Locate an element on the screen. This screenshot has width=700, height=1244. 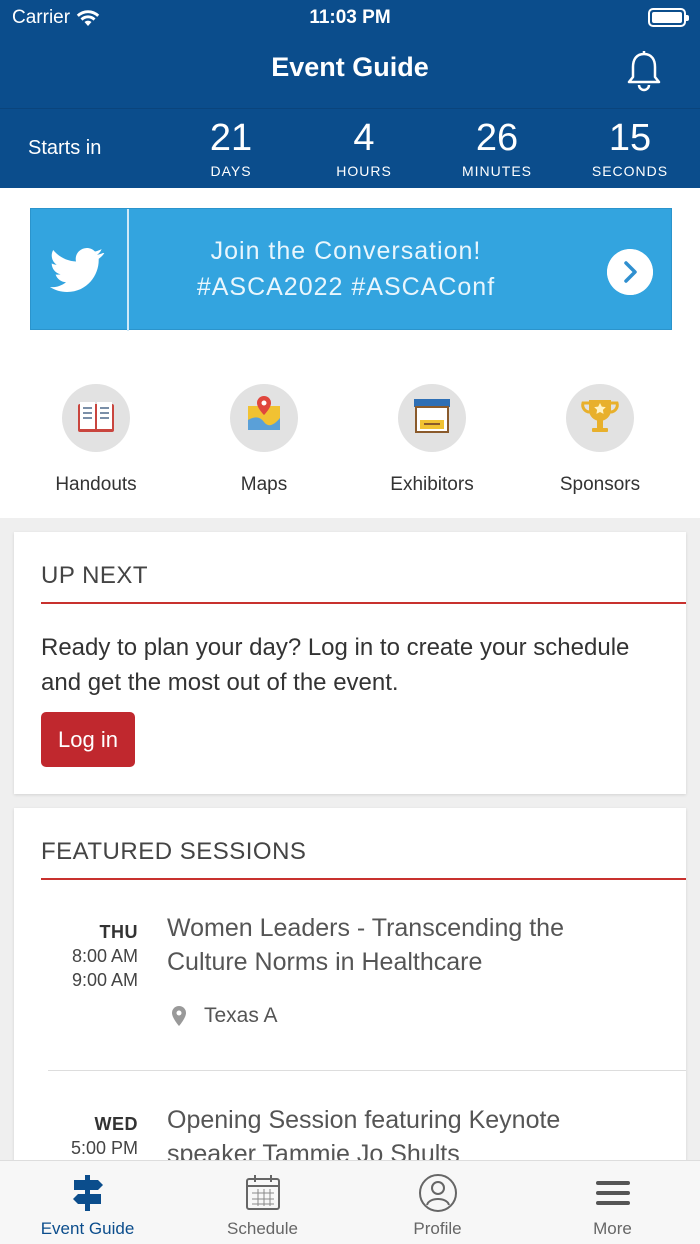
header-bar: Carrier 11:03 PM Event Guide is located at coordinates (350, 54).